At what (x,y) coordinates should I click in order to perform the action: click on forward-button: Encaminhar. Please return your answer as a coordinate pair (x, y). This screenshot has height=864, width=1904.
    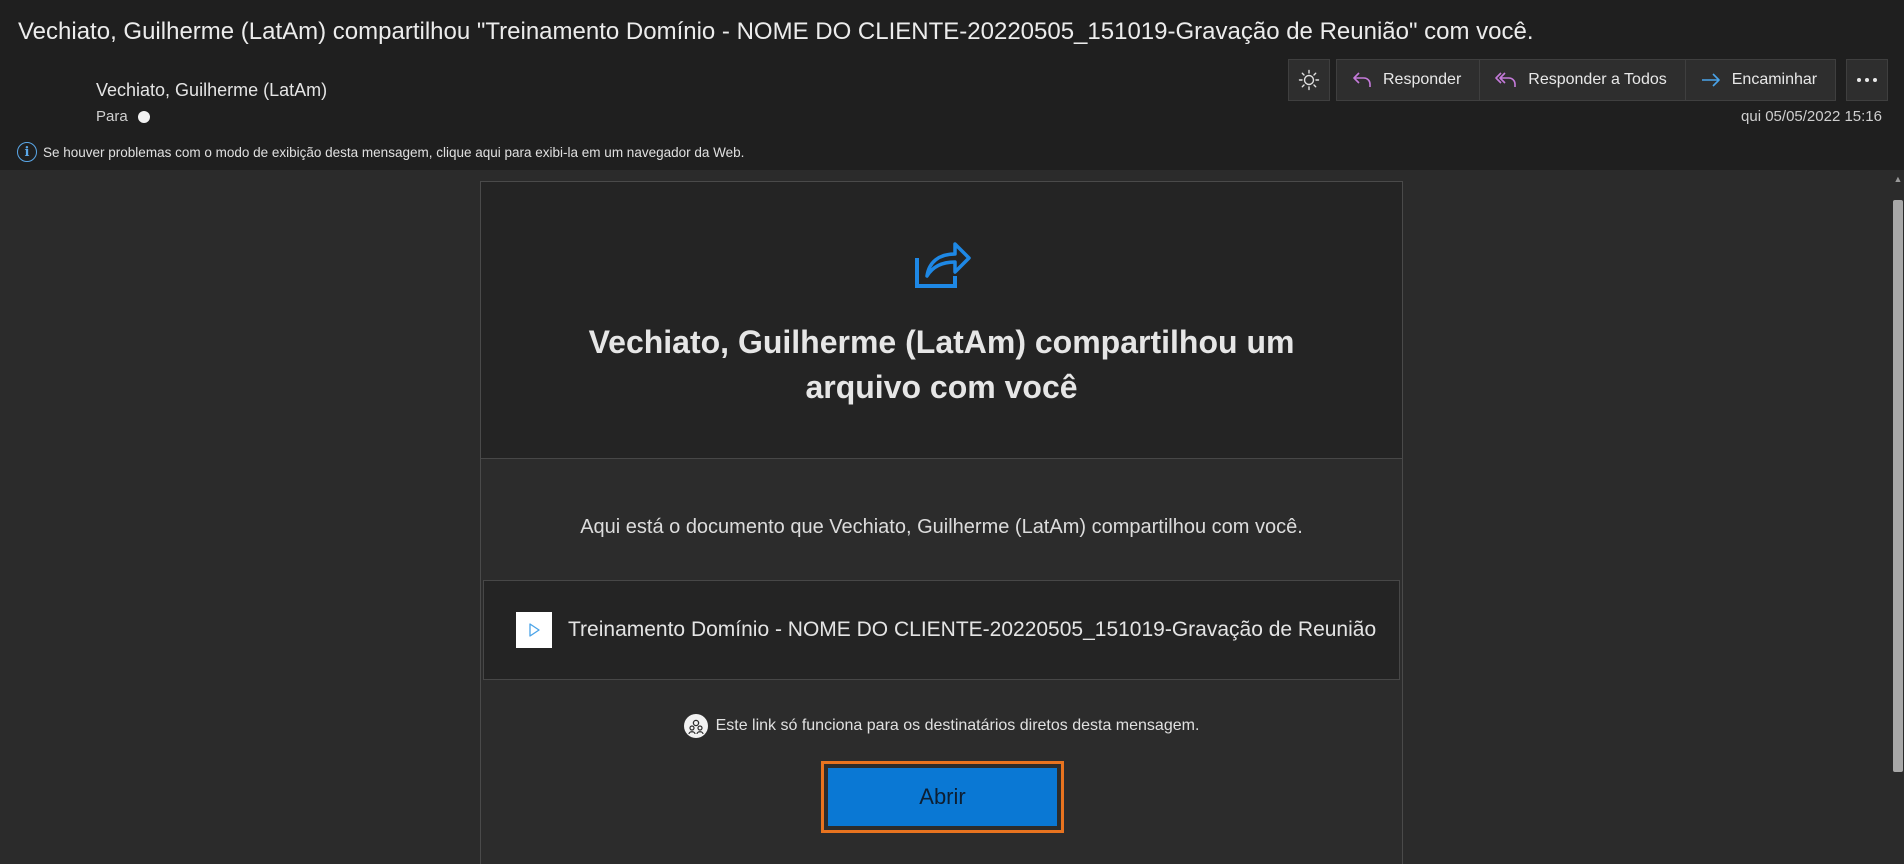
    Looking at the image, I should click on (1760, 80).